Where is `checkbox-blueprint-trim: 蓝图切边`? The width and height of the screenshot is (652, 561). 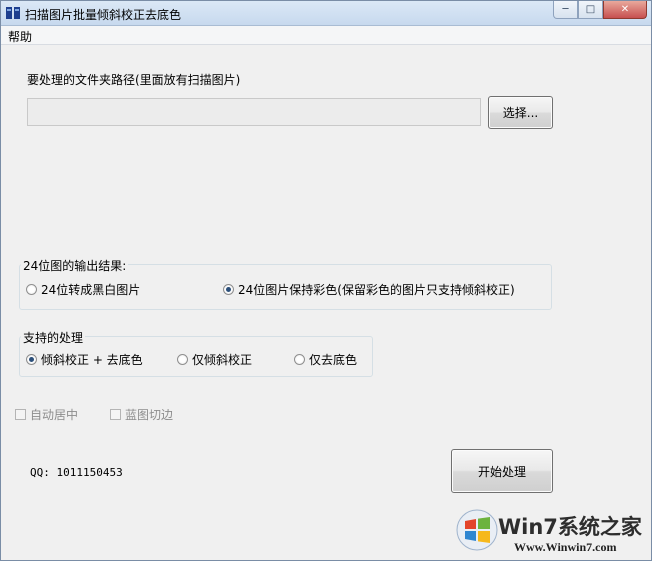 checkbox-blueprint-trim: 蓝图切边 is located at coordinates (141, 414).